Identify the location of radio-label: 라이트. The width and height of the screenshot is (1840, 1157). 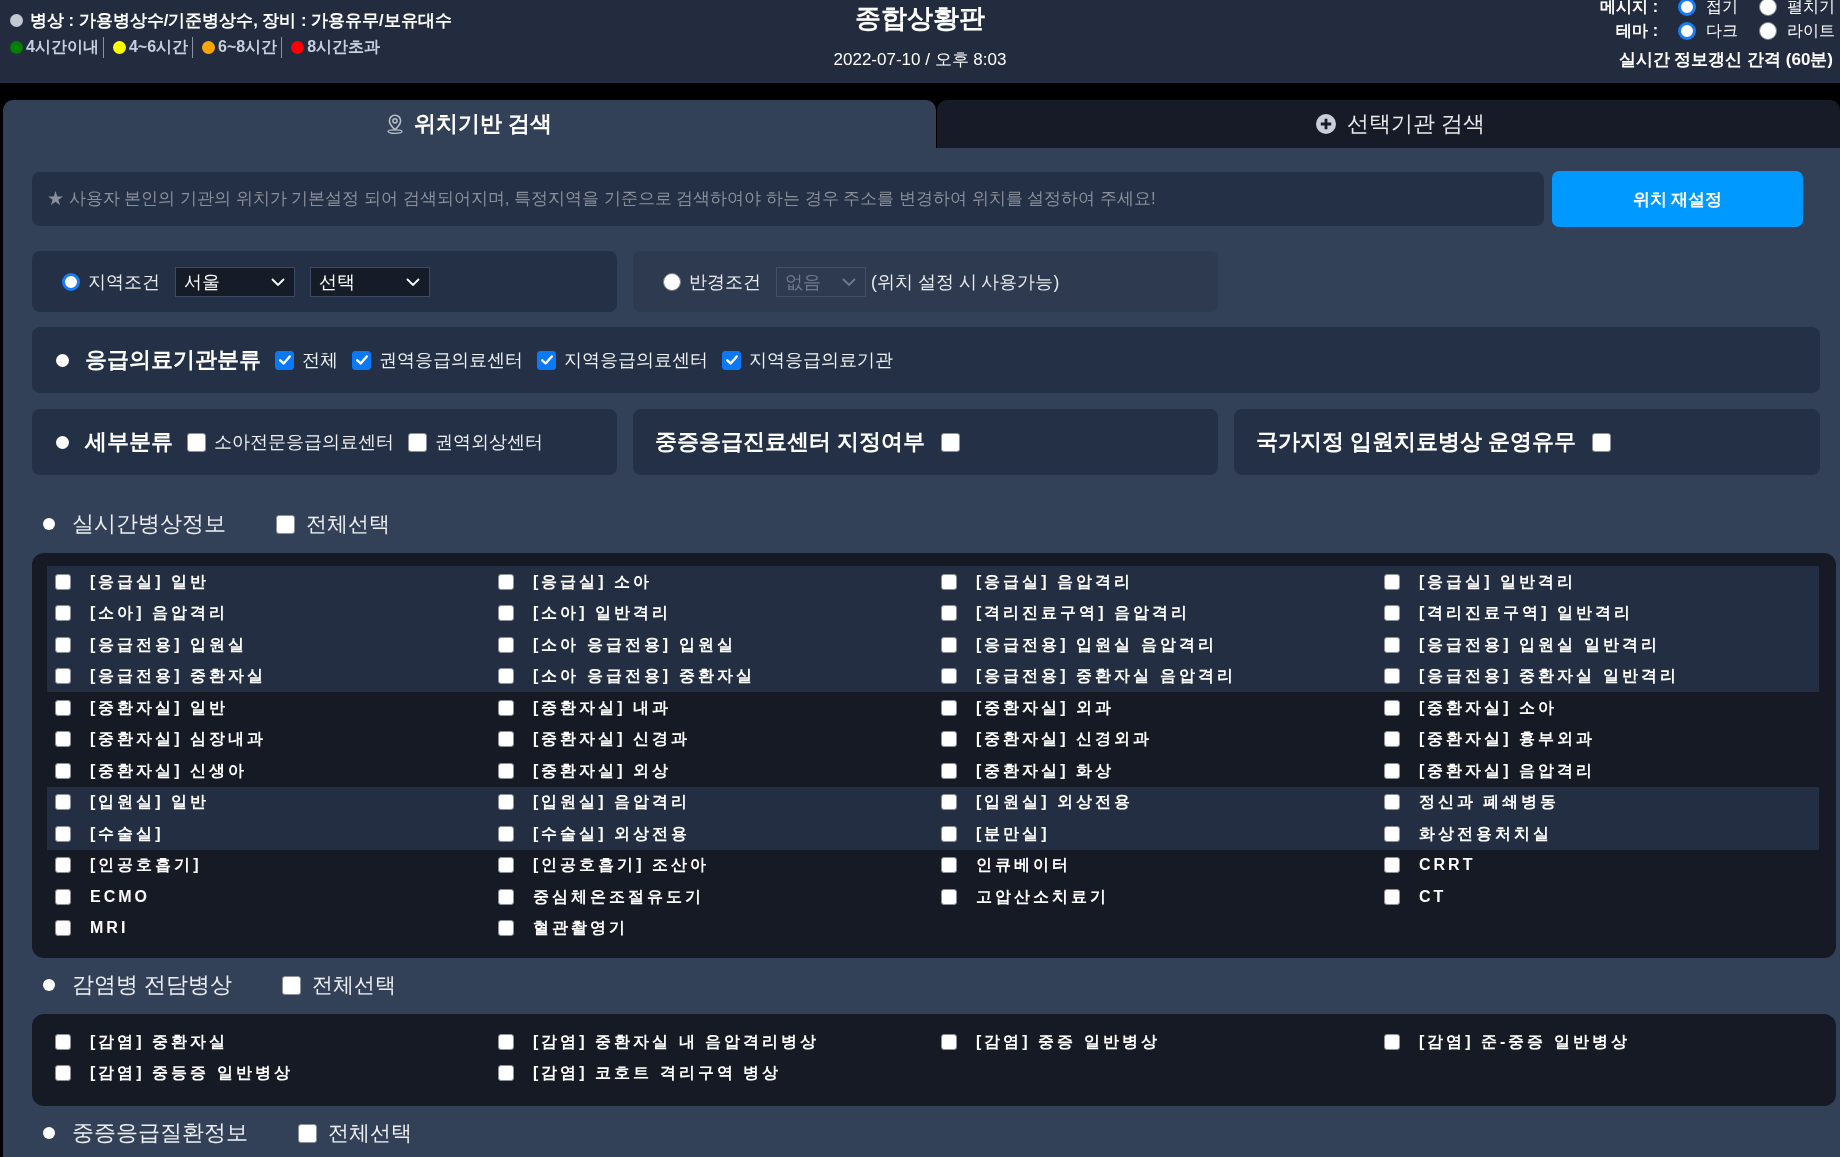
(1811, 31).